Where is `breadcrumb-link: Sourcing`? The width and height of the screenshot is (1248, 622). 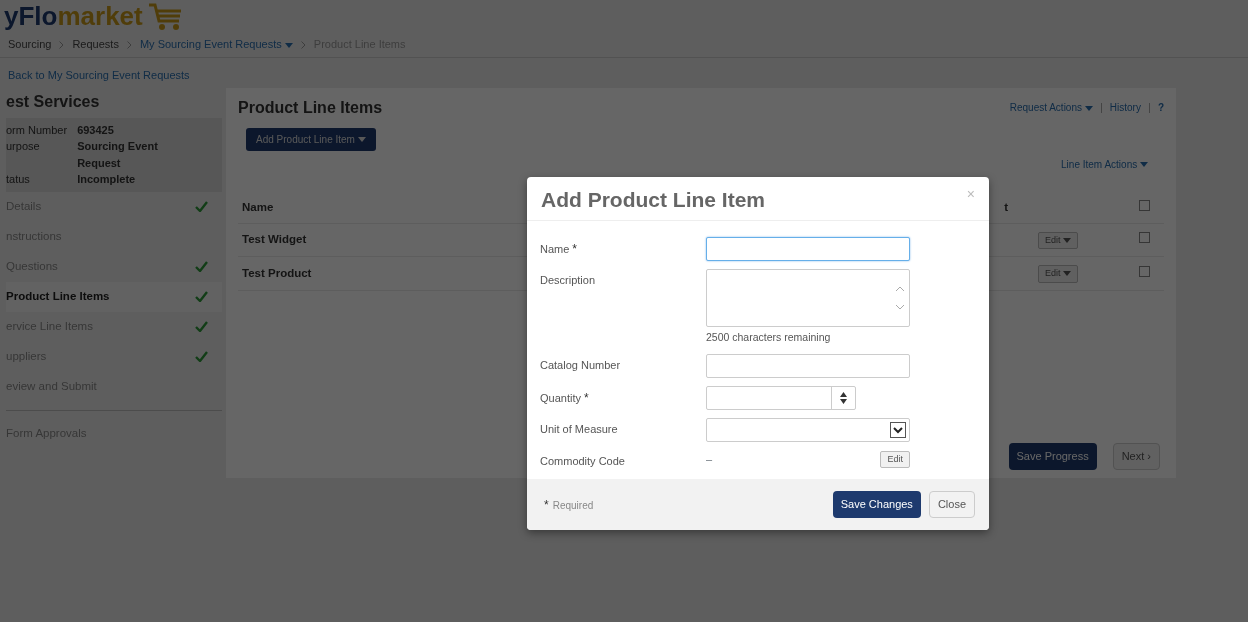 breadcrumb-link: Sourcing is located at coordinates (30, 44).